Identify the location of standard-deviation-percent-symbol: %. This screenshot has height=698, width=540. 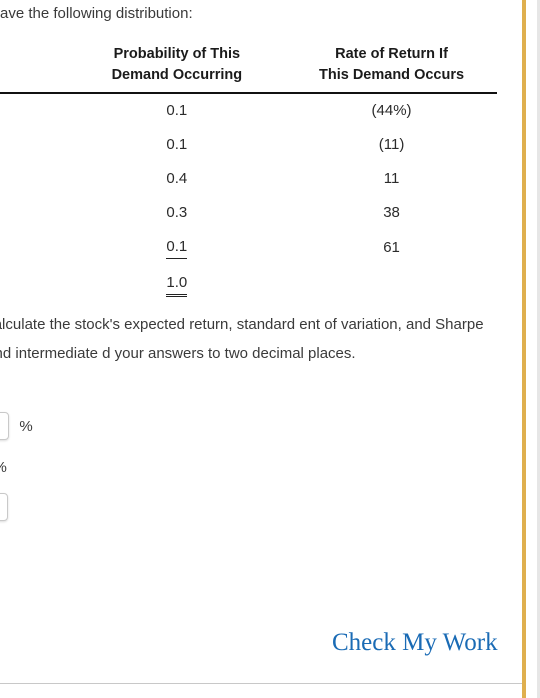
(3, 467).